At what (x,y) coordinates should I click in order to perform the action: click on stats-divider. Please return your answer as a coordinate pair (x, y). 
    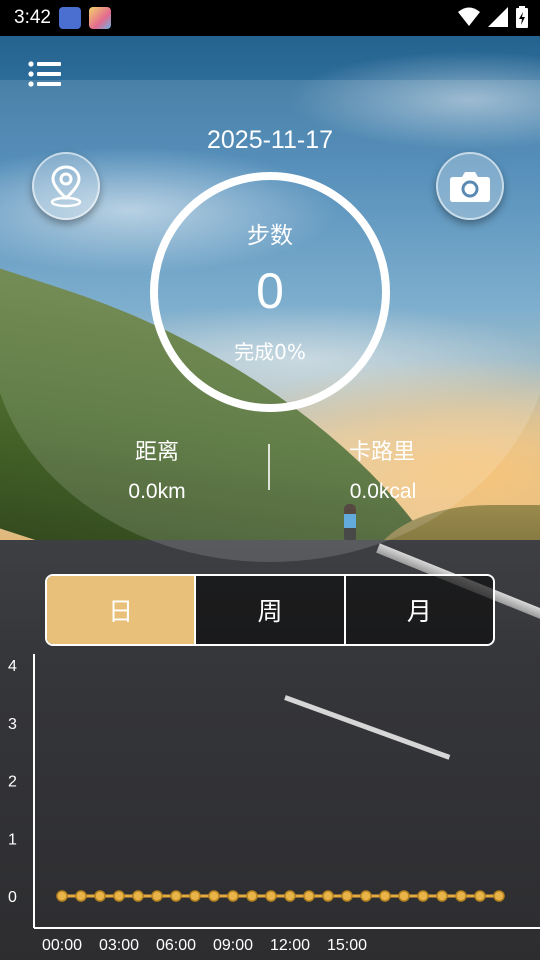
    Looking at the image, I should click on (269, 467).